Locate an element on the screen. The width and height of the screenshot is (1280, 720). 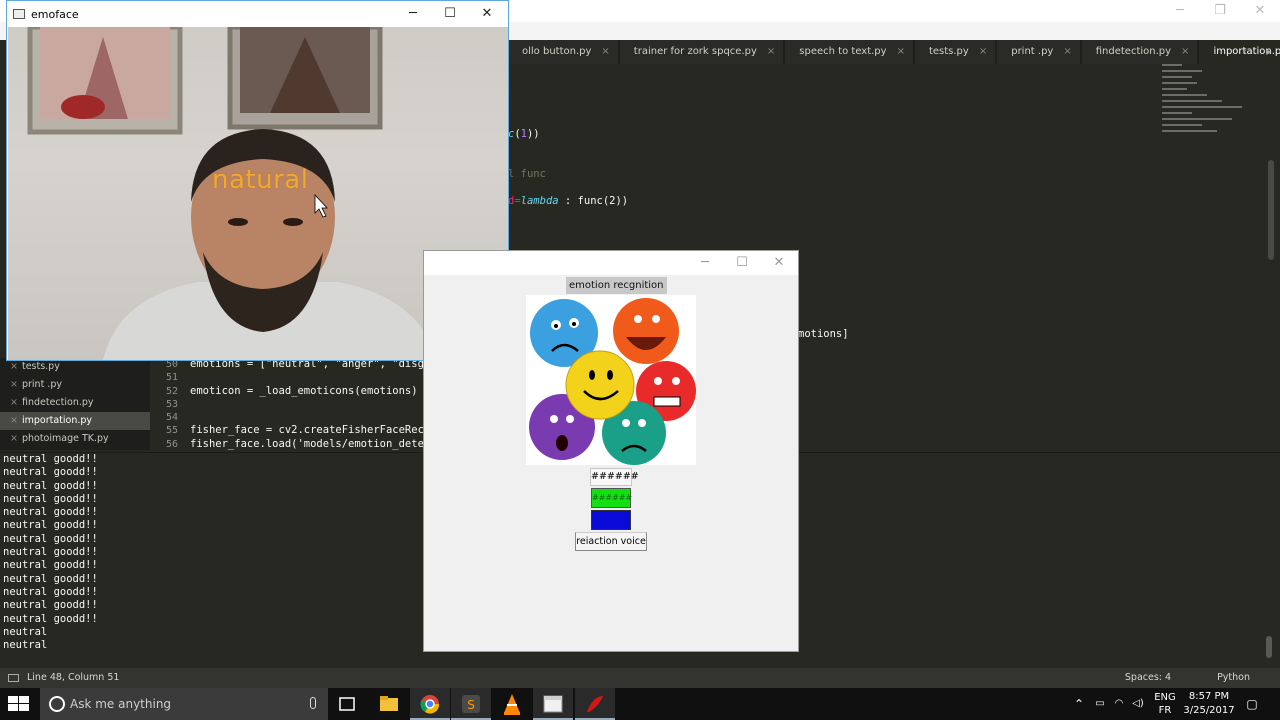
sidebar-open-file: × importation.py is located at coordinates (75, 421).